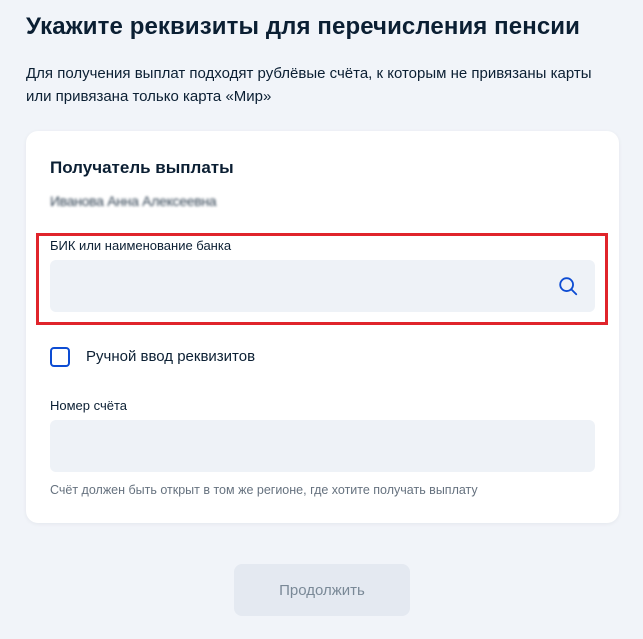 The image size is (643, 639). I want to click on account-number-input, so click(322, 446).